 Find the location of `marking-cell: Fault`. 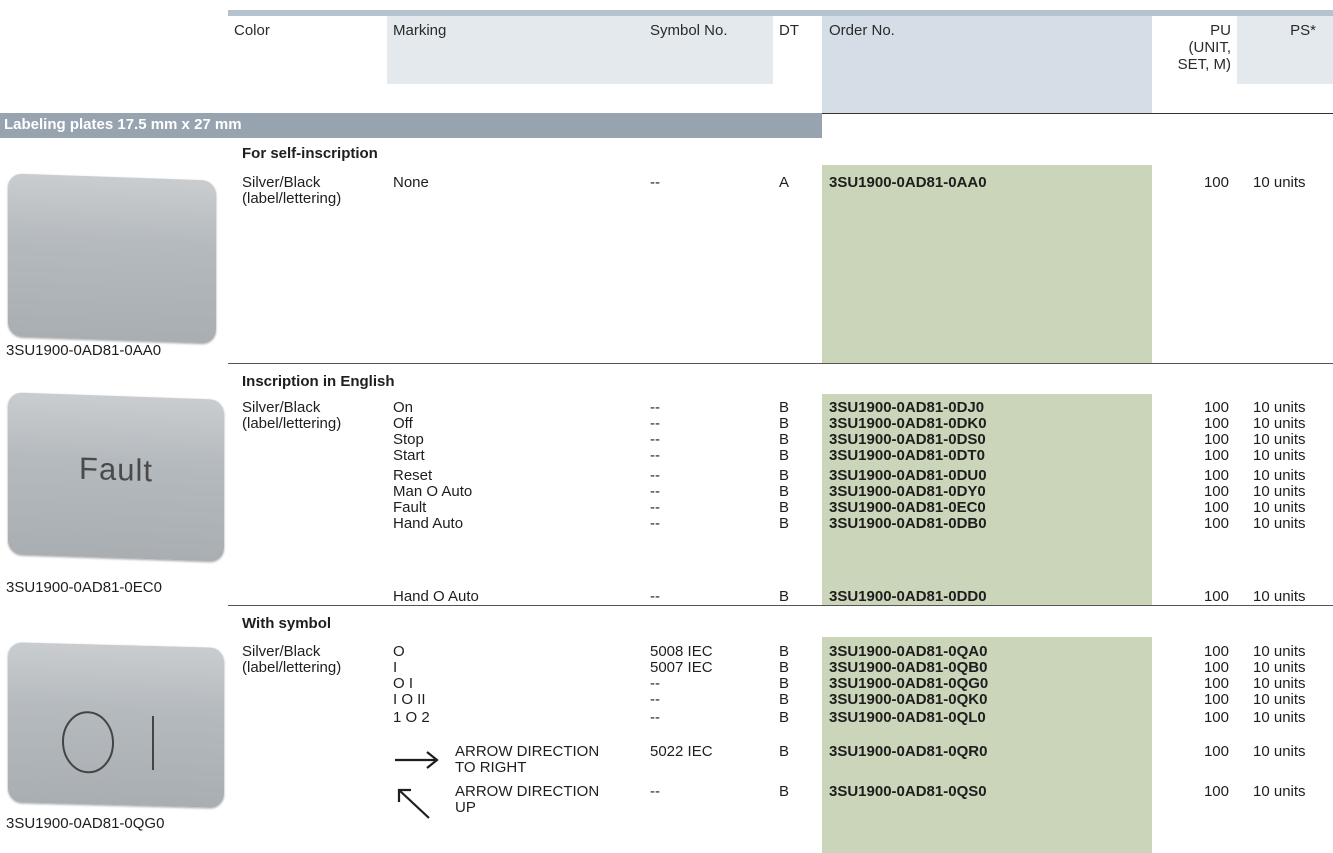

marking-cell: Fault is located at coordinates (410, 507).